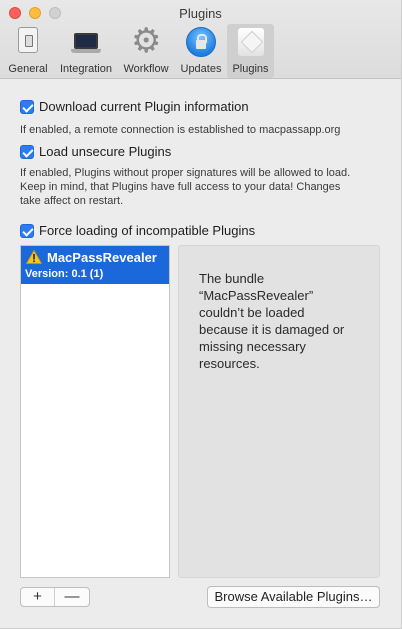  I want to click on toolbar-tab-updates: Updates, so click(201, 51).